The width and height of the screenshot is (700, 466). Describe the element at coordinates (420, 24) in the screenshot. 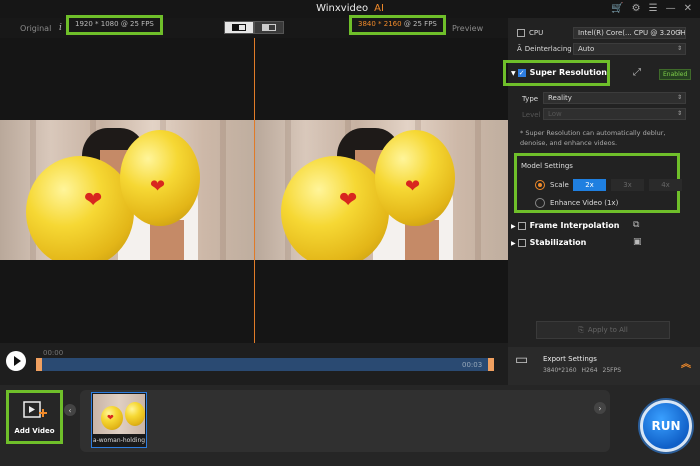

I see `output-fps: @ 25 FPS` at that location.